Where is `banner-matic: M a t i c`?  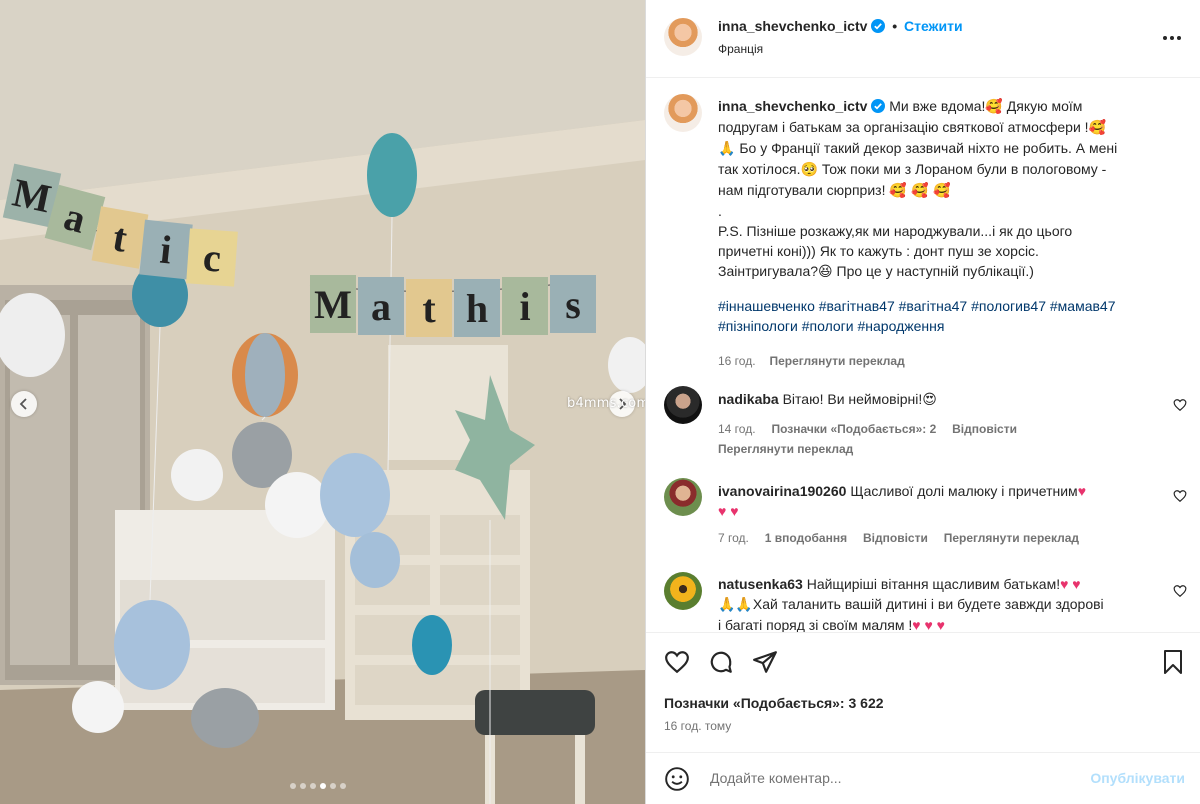 banner-matic: M a t i c is located at coordinates (125, 225).